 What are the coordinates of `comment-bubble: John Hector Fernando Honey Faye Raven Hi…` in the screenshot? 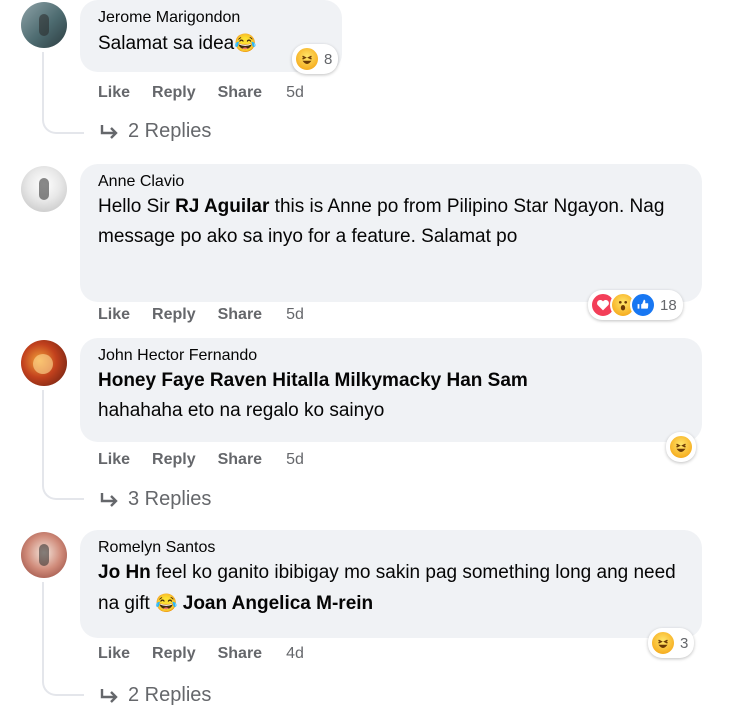 It's located at (391, 390).